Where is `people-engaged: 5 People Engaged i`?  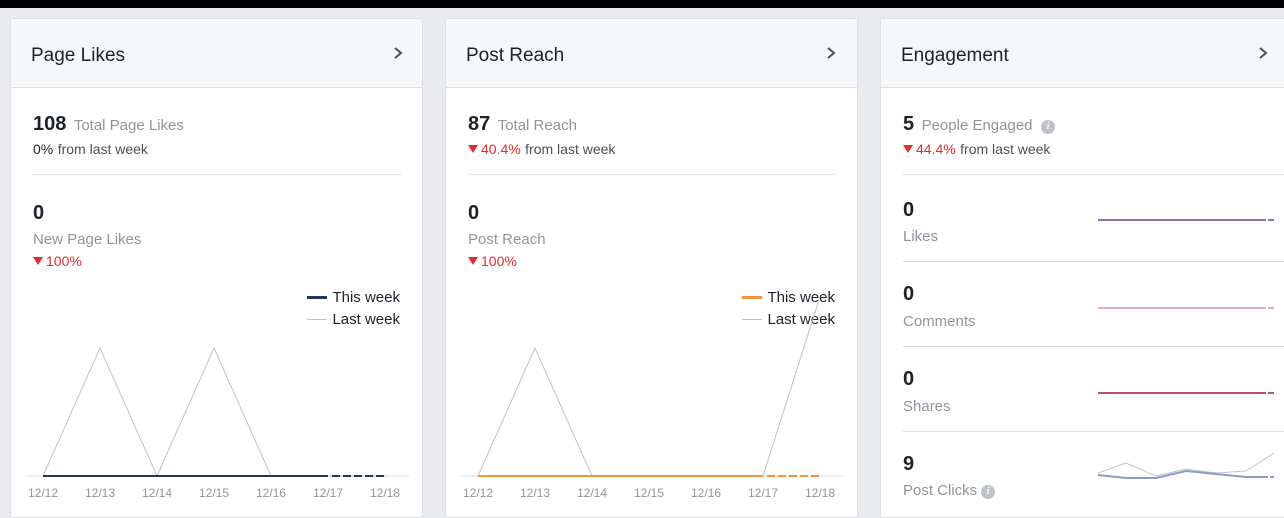 people-engaged: 5 People Engaged i is located at coordinates (979, 124).